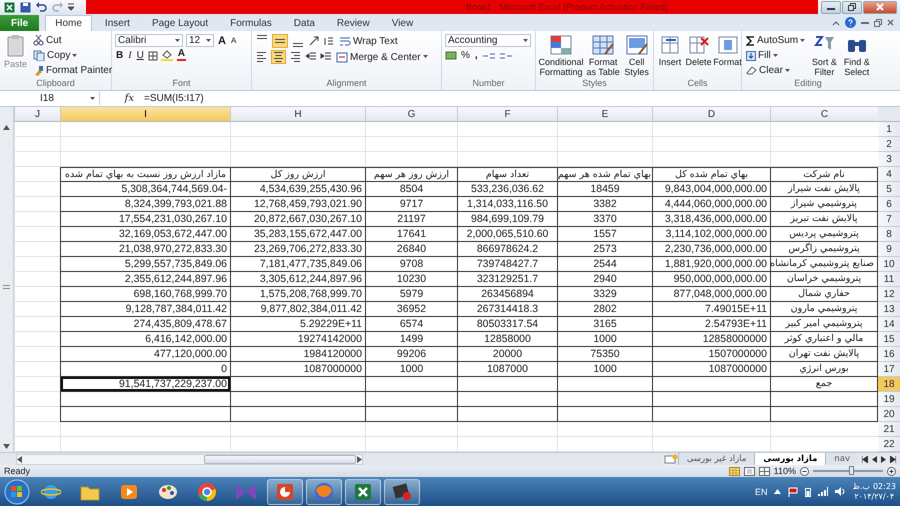  Describe the element at coordinates (329, 41) in the screenshot. I see `direction-icon` at that location.